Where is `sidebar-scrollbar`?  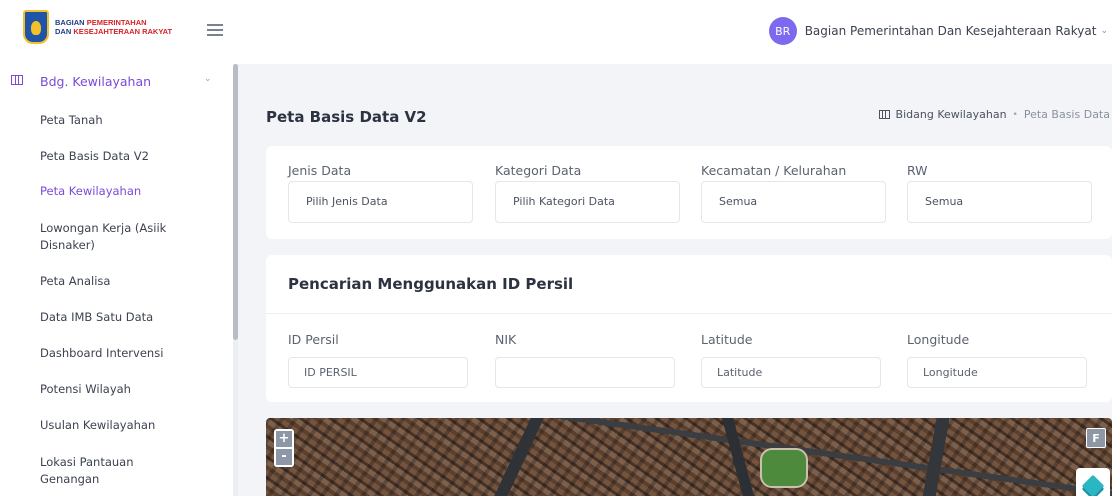 sidebar-scrollbar is located at coordinates (235, 280).